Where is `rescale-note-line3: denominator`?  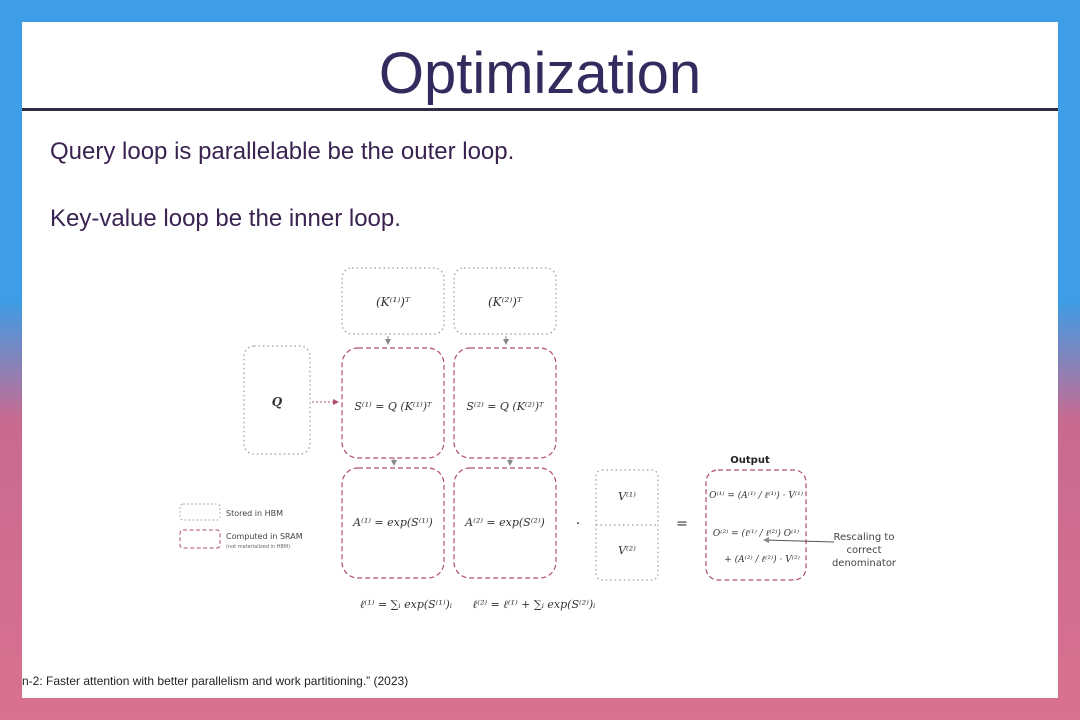 rescale-note-line3: denominator is located at coordinates (864, 563).